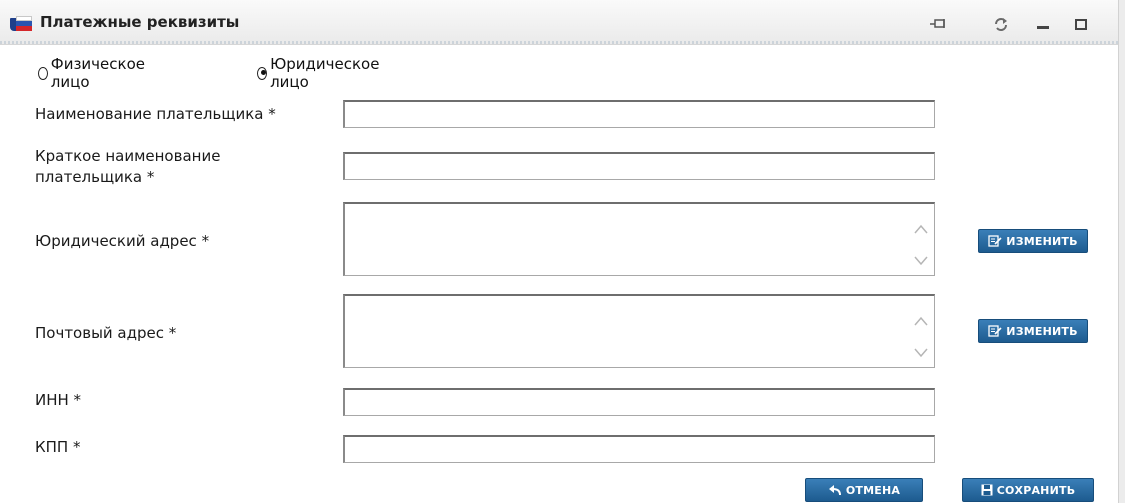 The width and height of the screenshot is (1125, 503). I want to click on edit-postal-address-label: ИЗМЕНИТЬ, so click(1042, 331).